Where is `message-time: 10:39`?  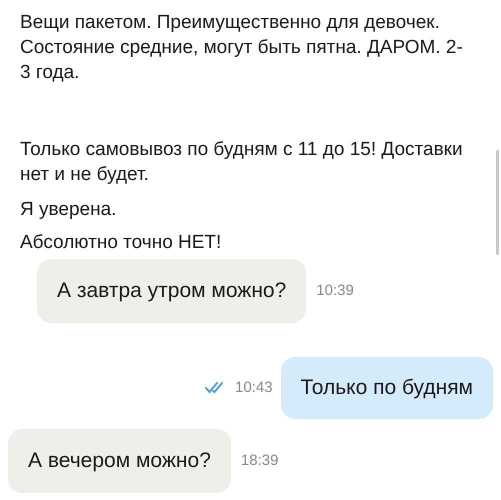 message-time: 10:39 is located at coordinates (335, 290).